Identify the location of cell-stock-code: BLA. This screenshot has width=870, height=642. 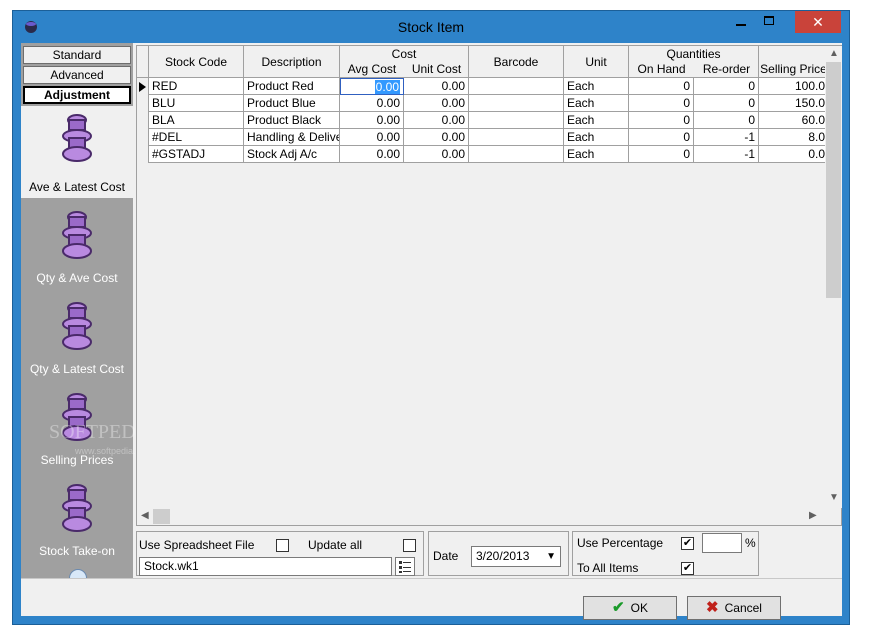
(196, 120).